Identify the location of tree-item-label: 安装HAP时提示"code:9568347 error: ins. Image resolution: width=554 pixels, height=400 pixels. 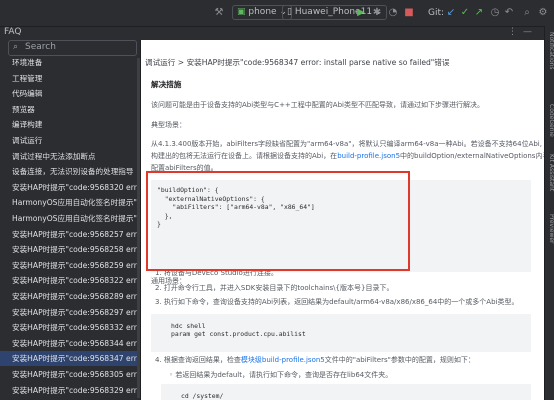
(76, 359).